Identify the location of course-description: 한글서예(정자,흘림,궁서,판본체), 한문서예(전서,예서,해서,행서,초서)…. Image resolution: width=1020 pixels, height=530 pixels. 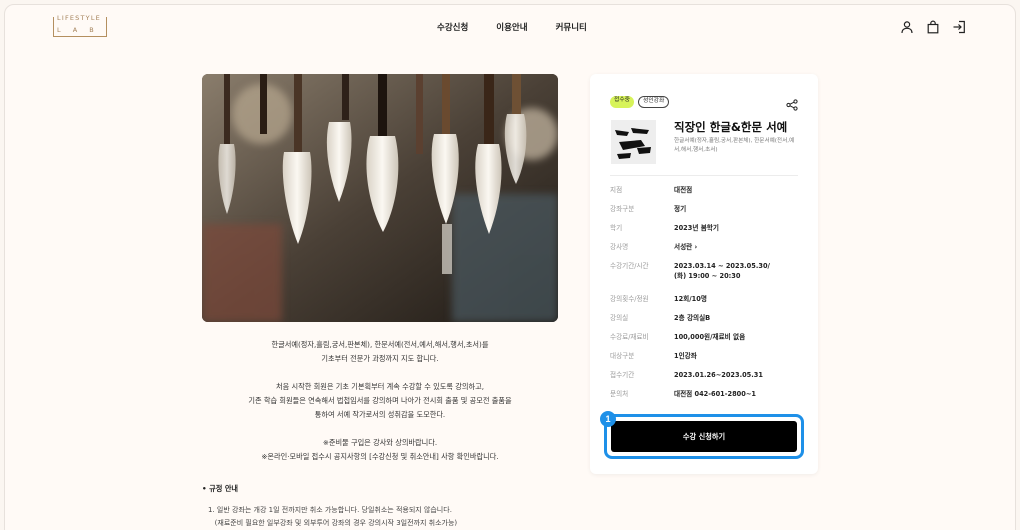
(380, 401).